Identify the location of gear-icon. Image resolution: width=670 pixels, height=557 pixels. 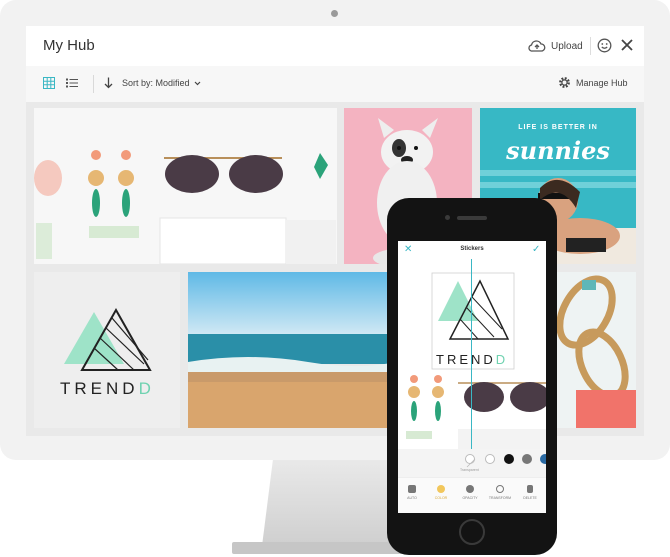
(564, 82).